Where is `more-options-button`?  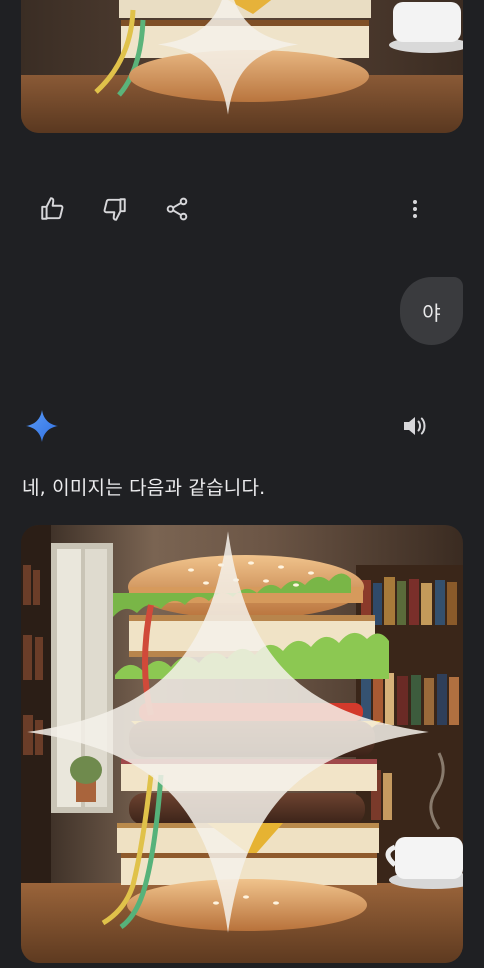
more-options-button is located at coordinates (415, 209).